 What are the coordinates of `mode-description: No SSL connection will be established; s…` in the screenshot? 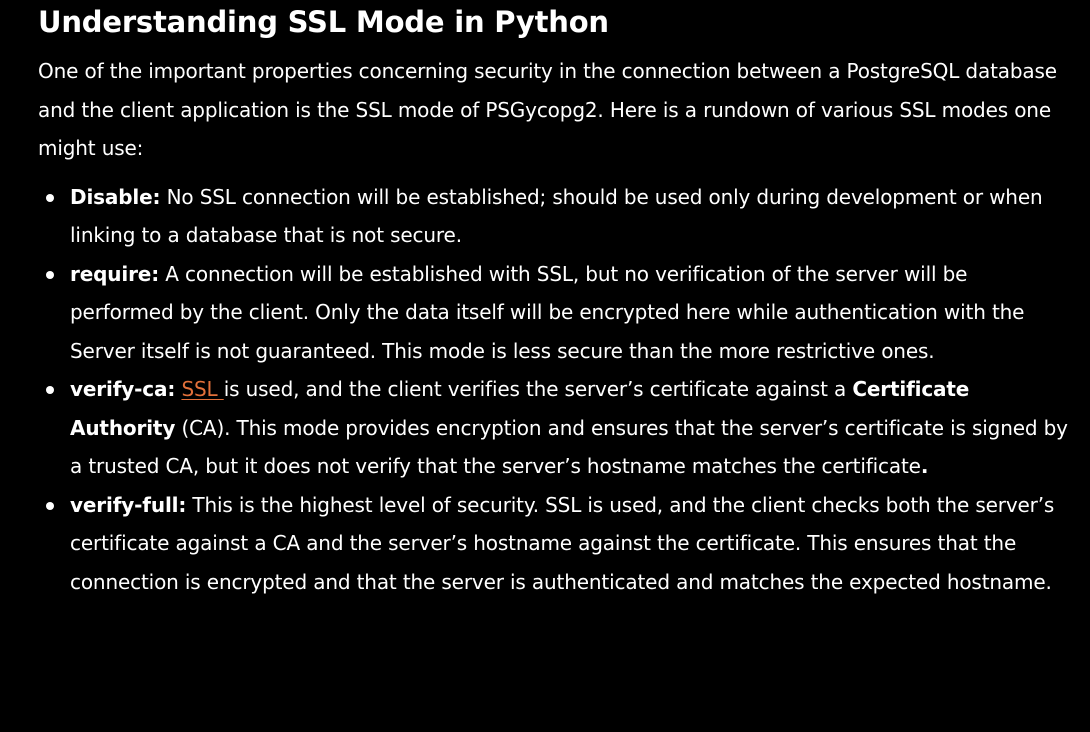 It's located at (556, 216).